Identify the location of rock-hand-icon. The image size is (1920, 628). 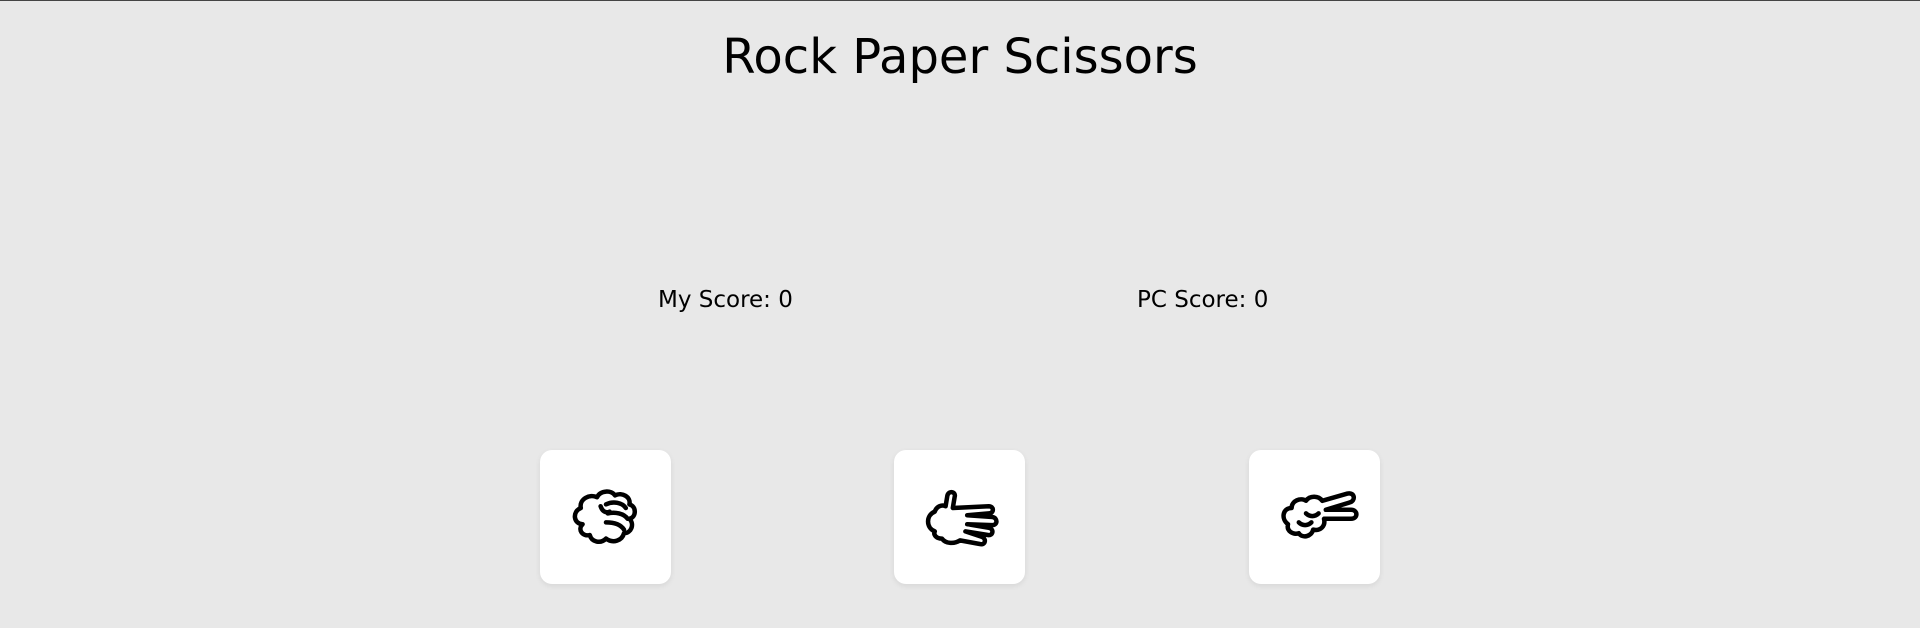
(604, 516).